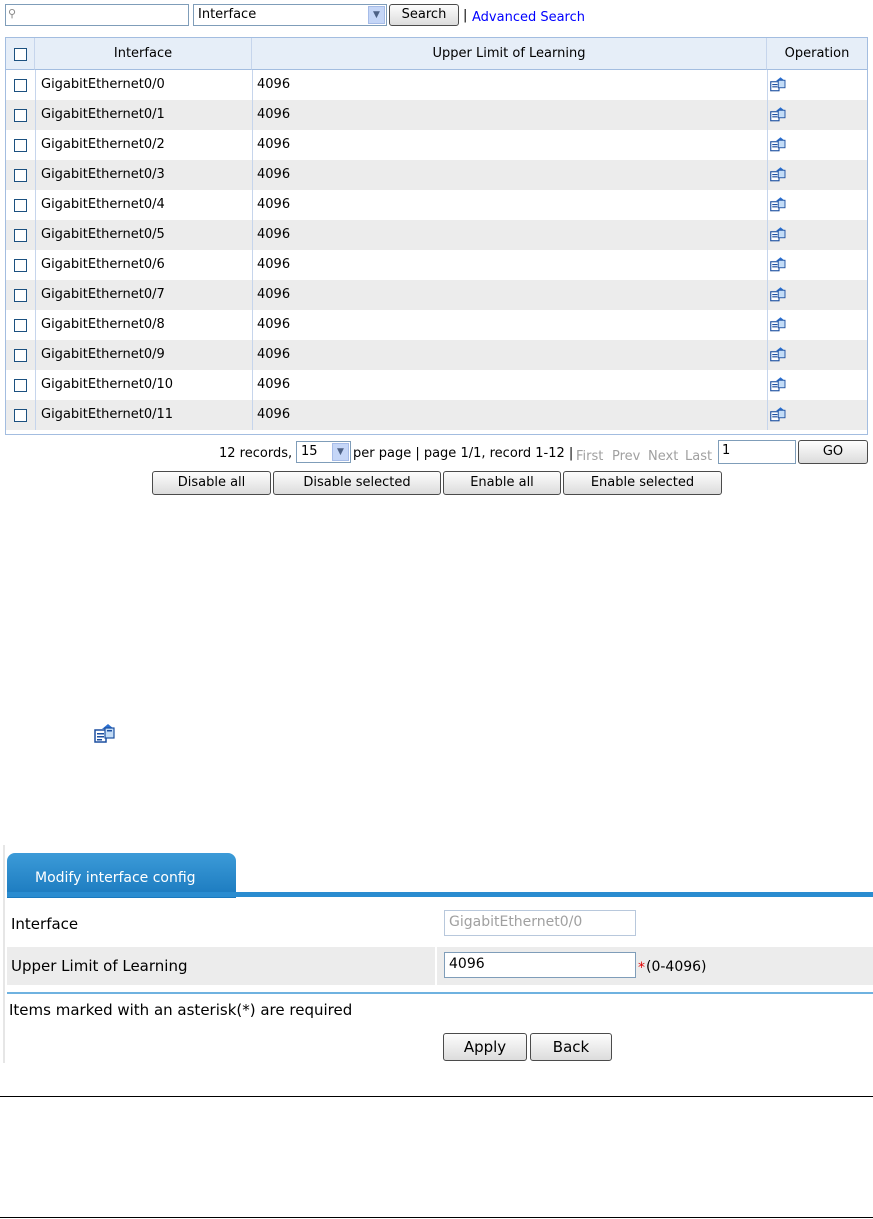 The image size is (873, 1219). What do you see at coordinates (698, 456) in the screenshot?
I see `last-page-link: Last` at bounding box center [698, 456].